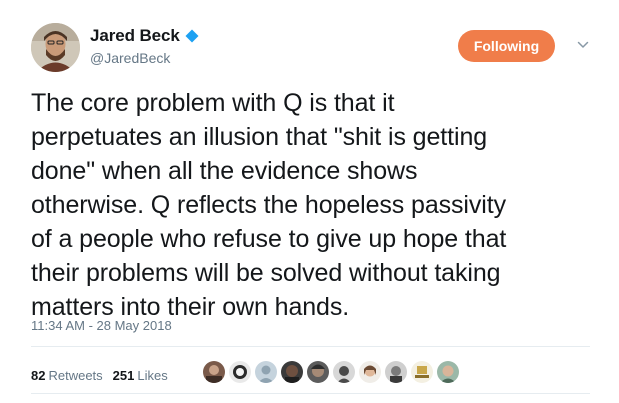  I want to click on user-handle: @JaredBeck, so click(130, 58).